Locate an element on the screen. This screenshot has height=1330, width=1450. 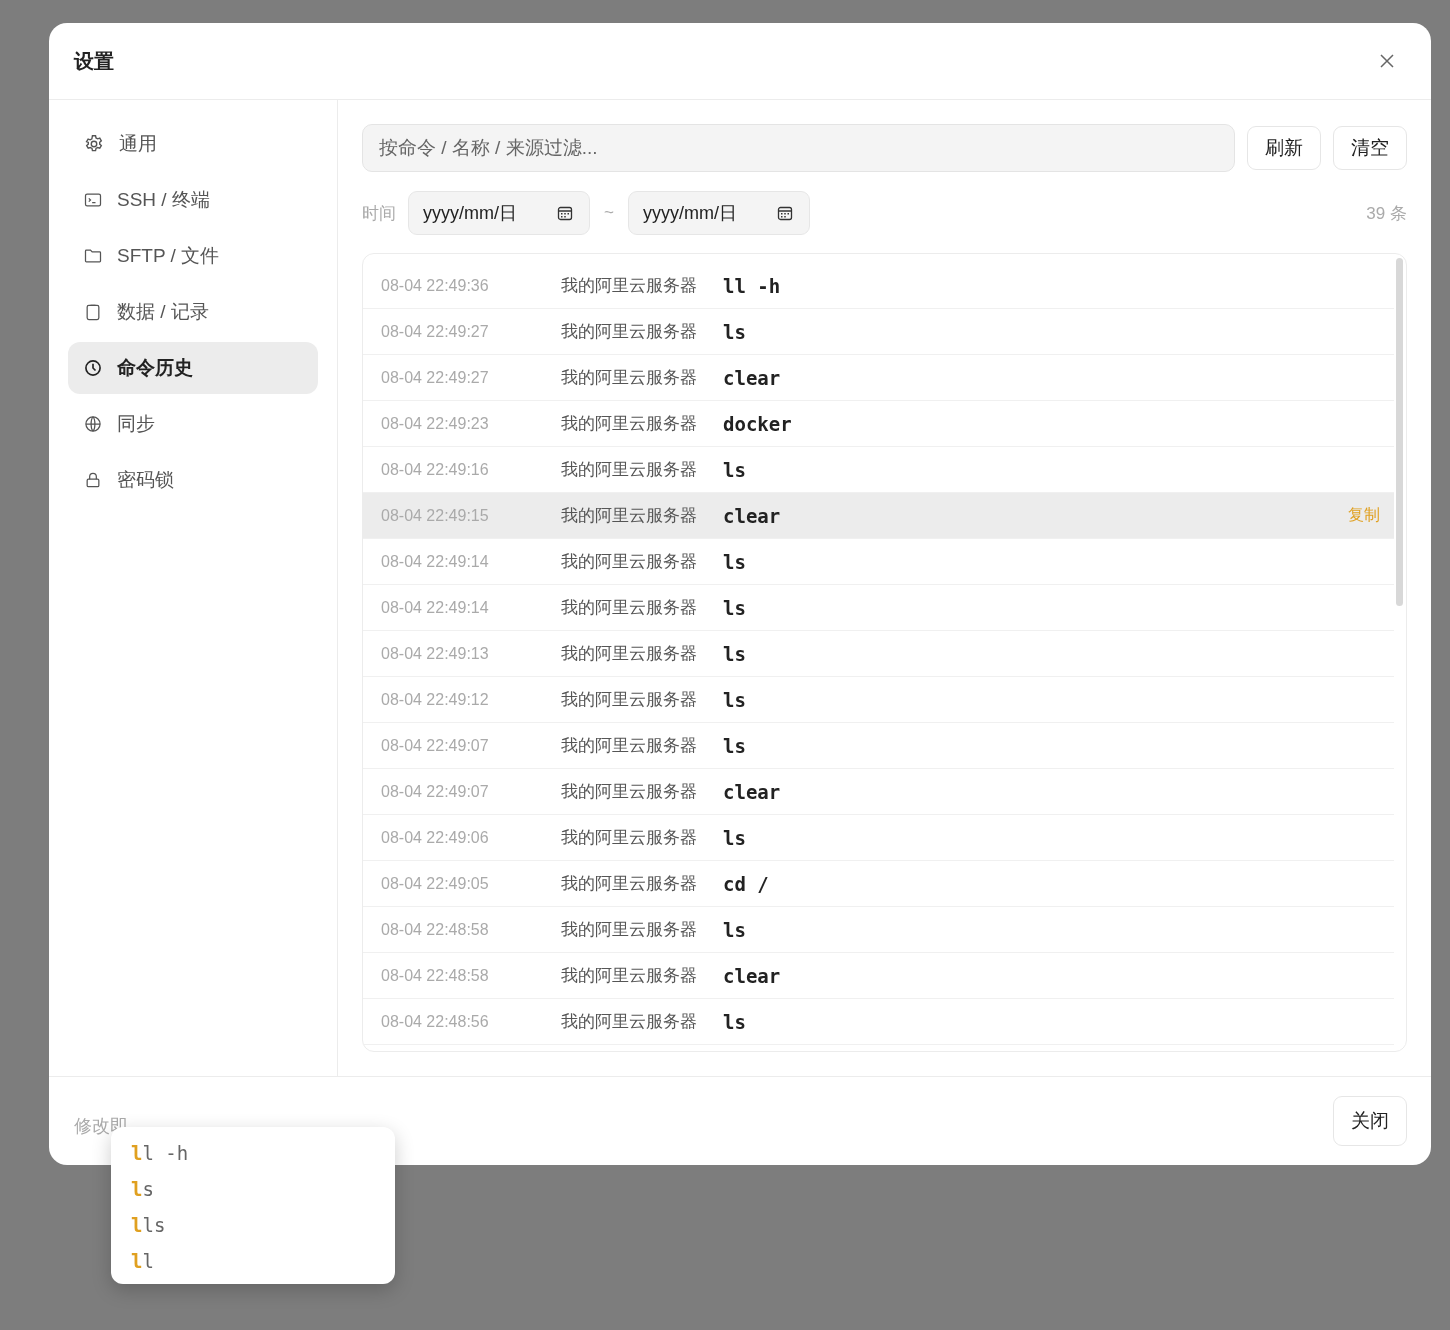
sidebar-item: SSH / 终端 is located at coordinates (193, 200).